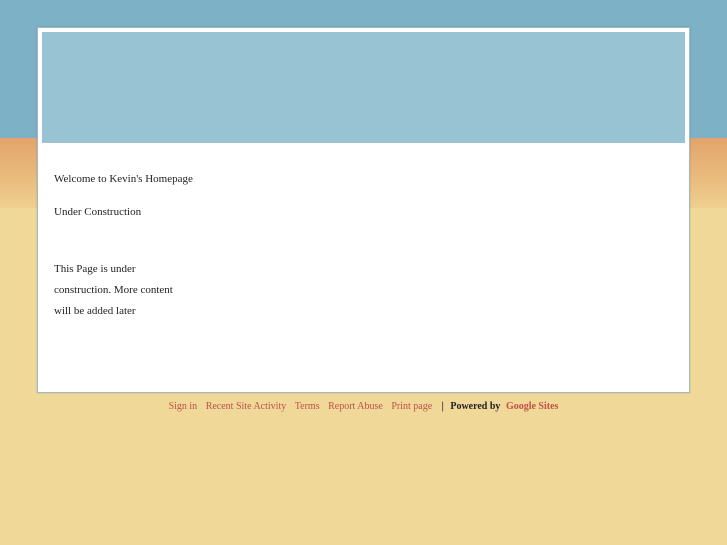 This screenshot has width=727, height=545. Describe the element at coordinates (355, 406) in the screenshot. I see `report-abuse-link: Report Abuse` at that location.